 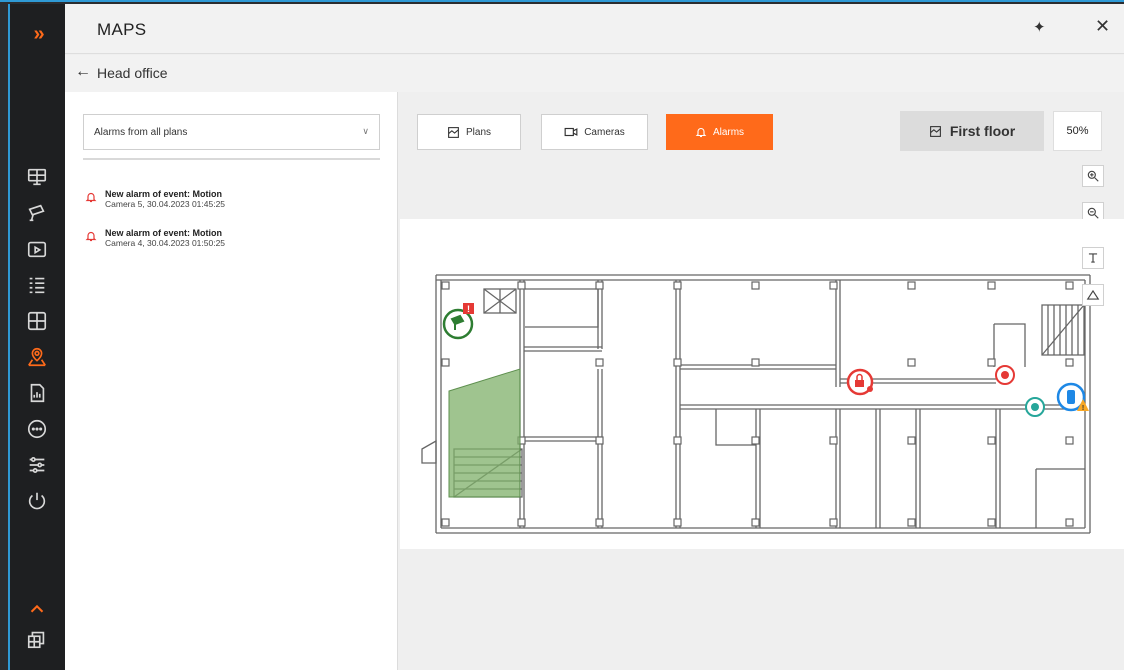 I want to click on camera-marker-alarm: !, so click(x=458, y=321).